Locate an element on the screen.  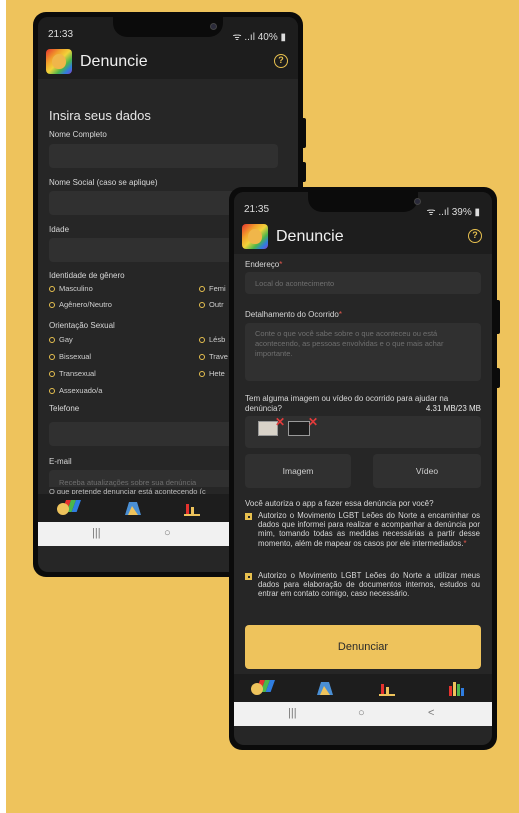
status-time: 21:35 is located at coordinates (257, 209).